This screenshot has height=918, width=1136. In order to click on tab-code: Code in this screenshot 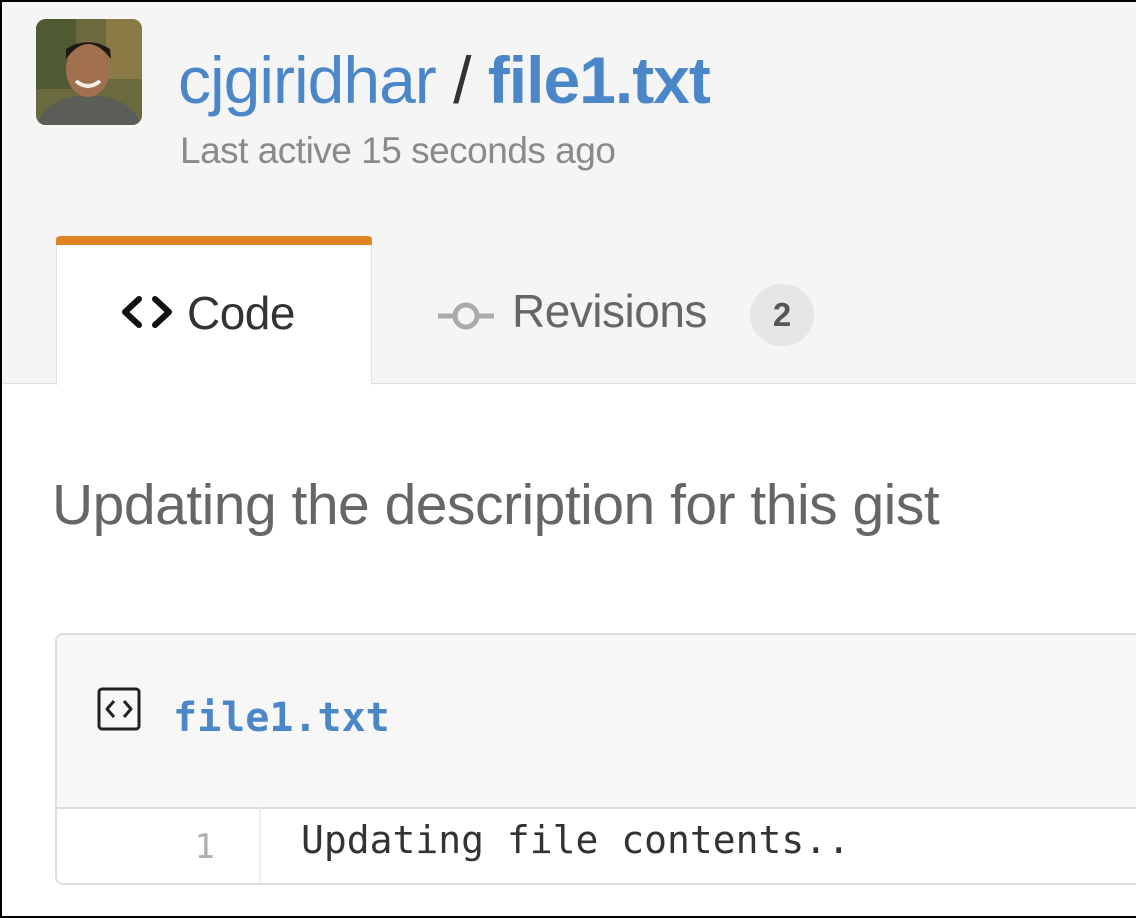, I will do `click(214, 310)`.